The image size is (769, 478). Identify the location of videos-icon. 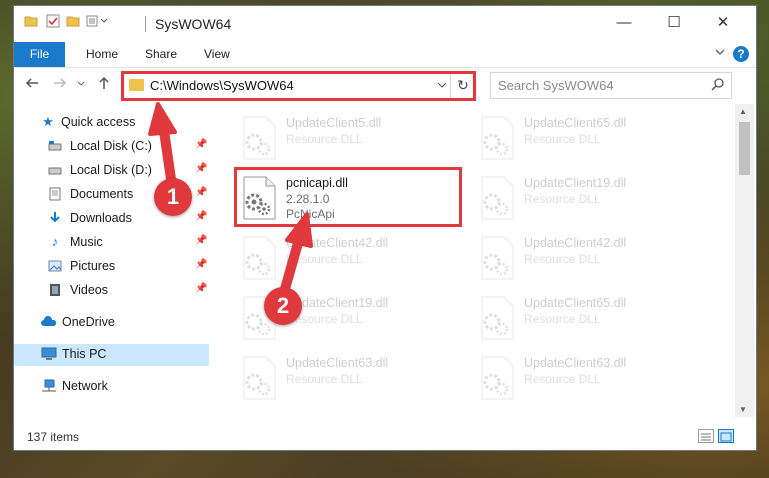
(55, 290).